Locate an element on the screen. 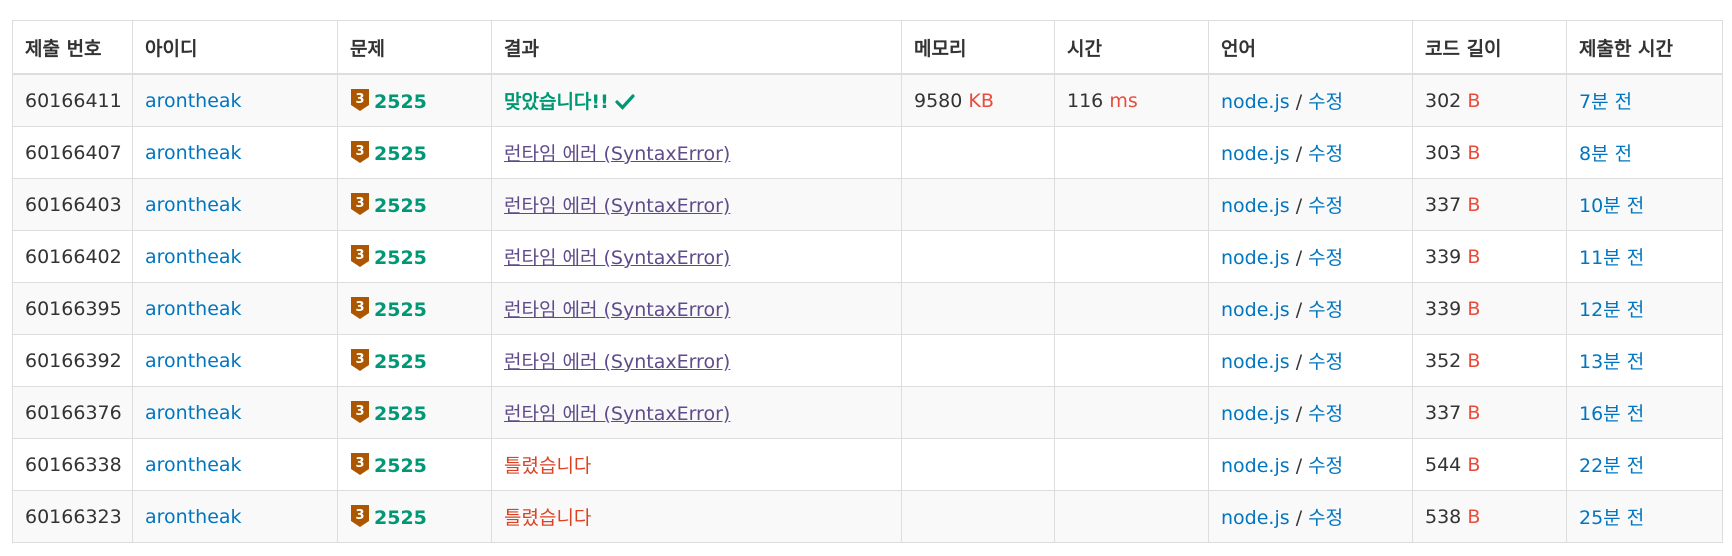 The height and width of the screenshot is (556, 1732). result-cell: 맞았습니다!! is located at coordinates (696, 100).